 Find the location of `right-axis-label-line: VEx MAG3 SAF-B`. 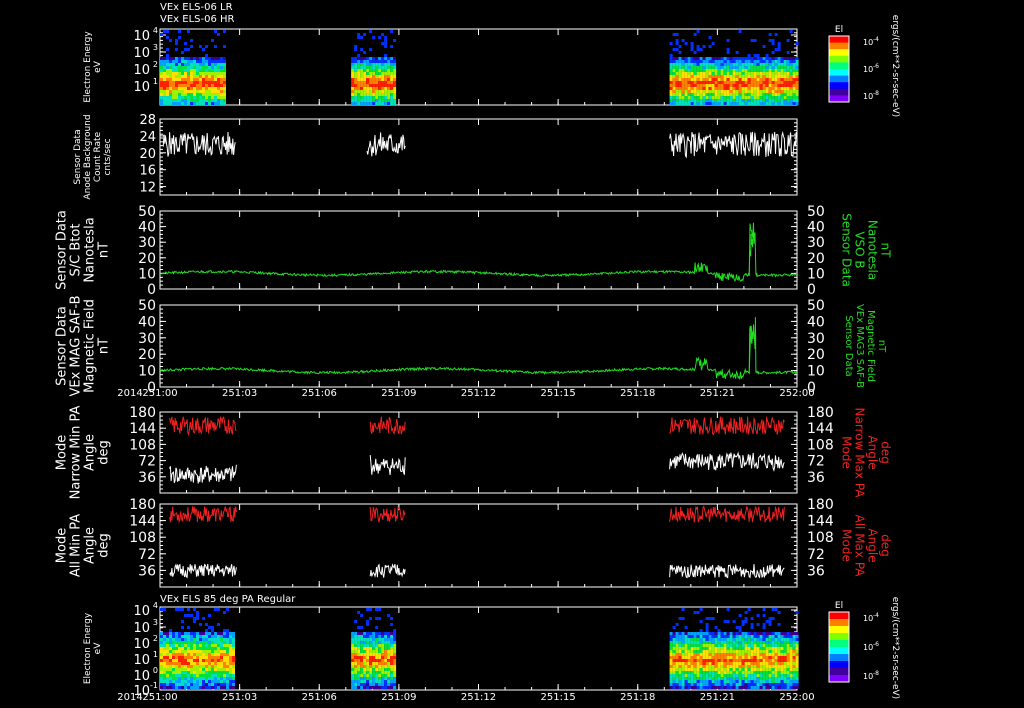

right-axis-label-line: VEx MAG3 SAF-B is located at coordinates (859, 346).